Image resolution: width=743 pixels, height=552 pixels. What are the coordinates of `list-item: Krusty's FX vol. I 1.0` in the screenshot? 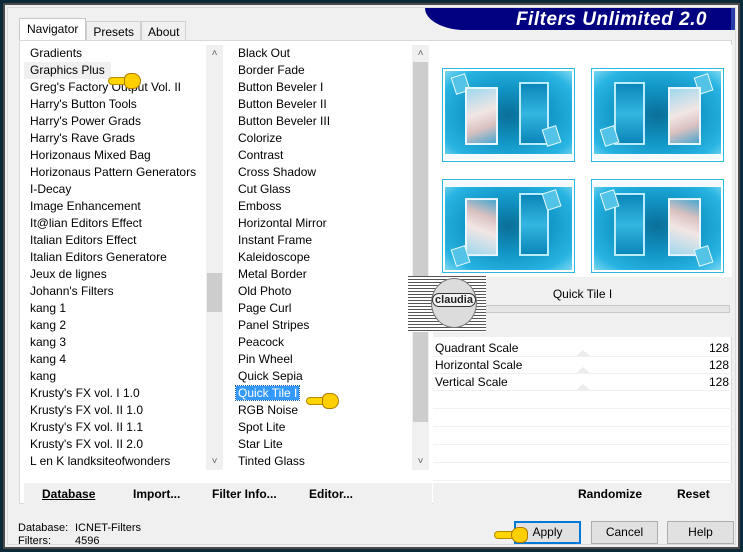 It's located at (117, 393).